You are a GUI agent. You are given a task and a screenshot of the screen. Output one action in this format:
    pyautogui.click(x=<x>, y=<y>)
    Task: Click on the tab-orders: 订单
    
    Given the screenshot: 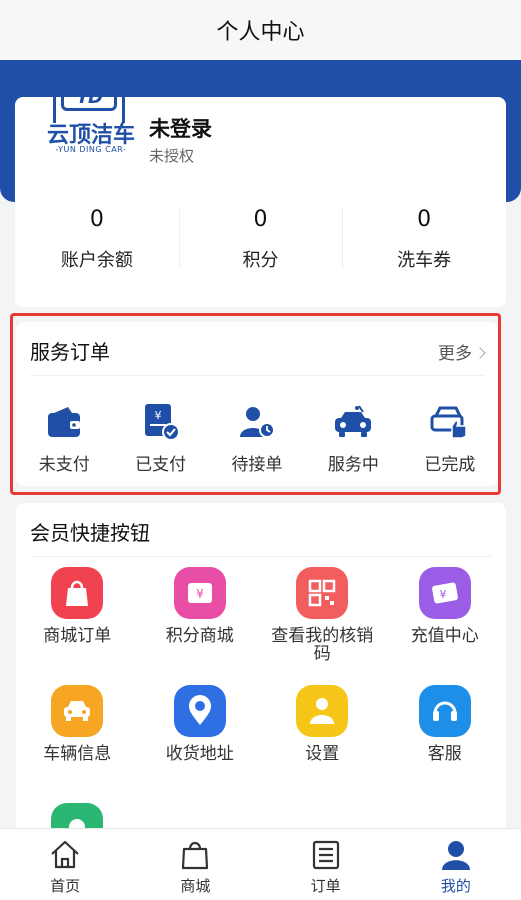 What is the action you would take?
    pyautogui.click(x=326, y=864)
    